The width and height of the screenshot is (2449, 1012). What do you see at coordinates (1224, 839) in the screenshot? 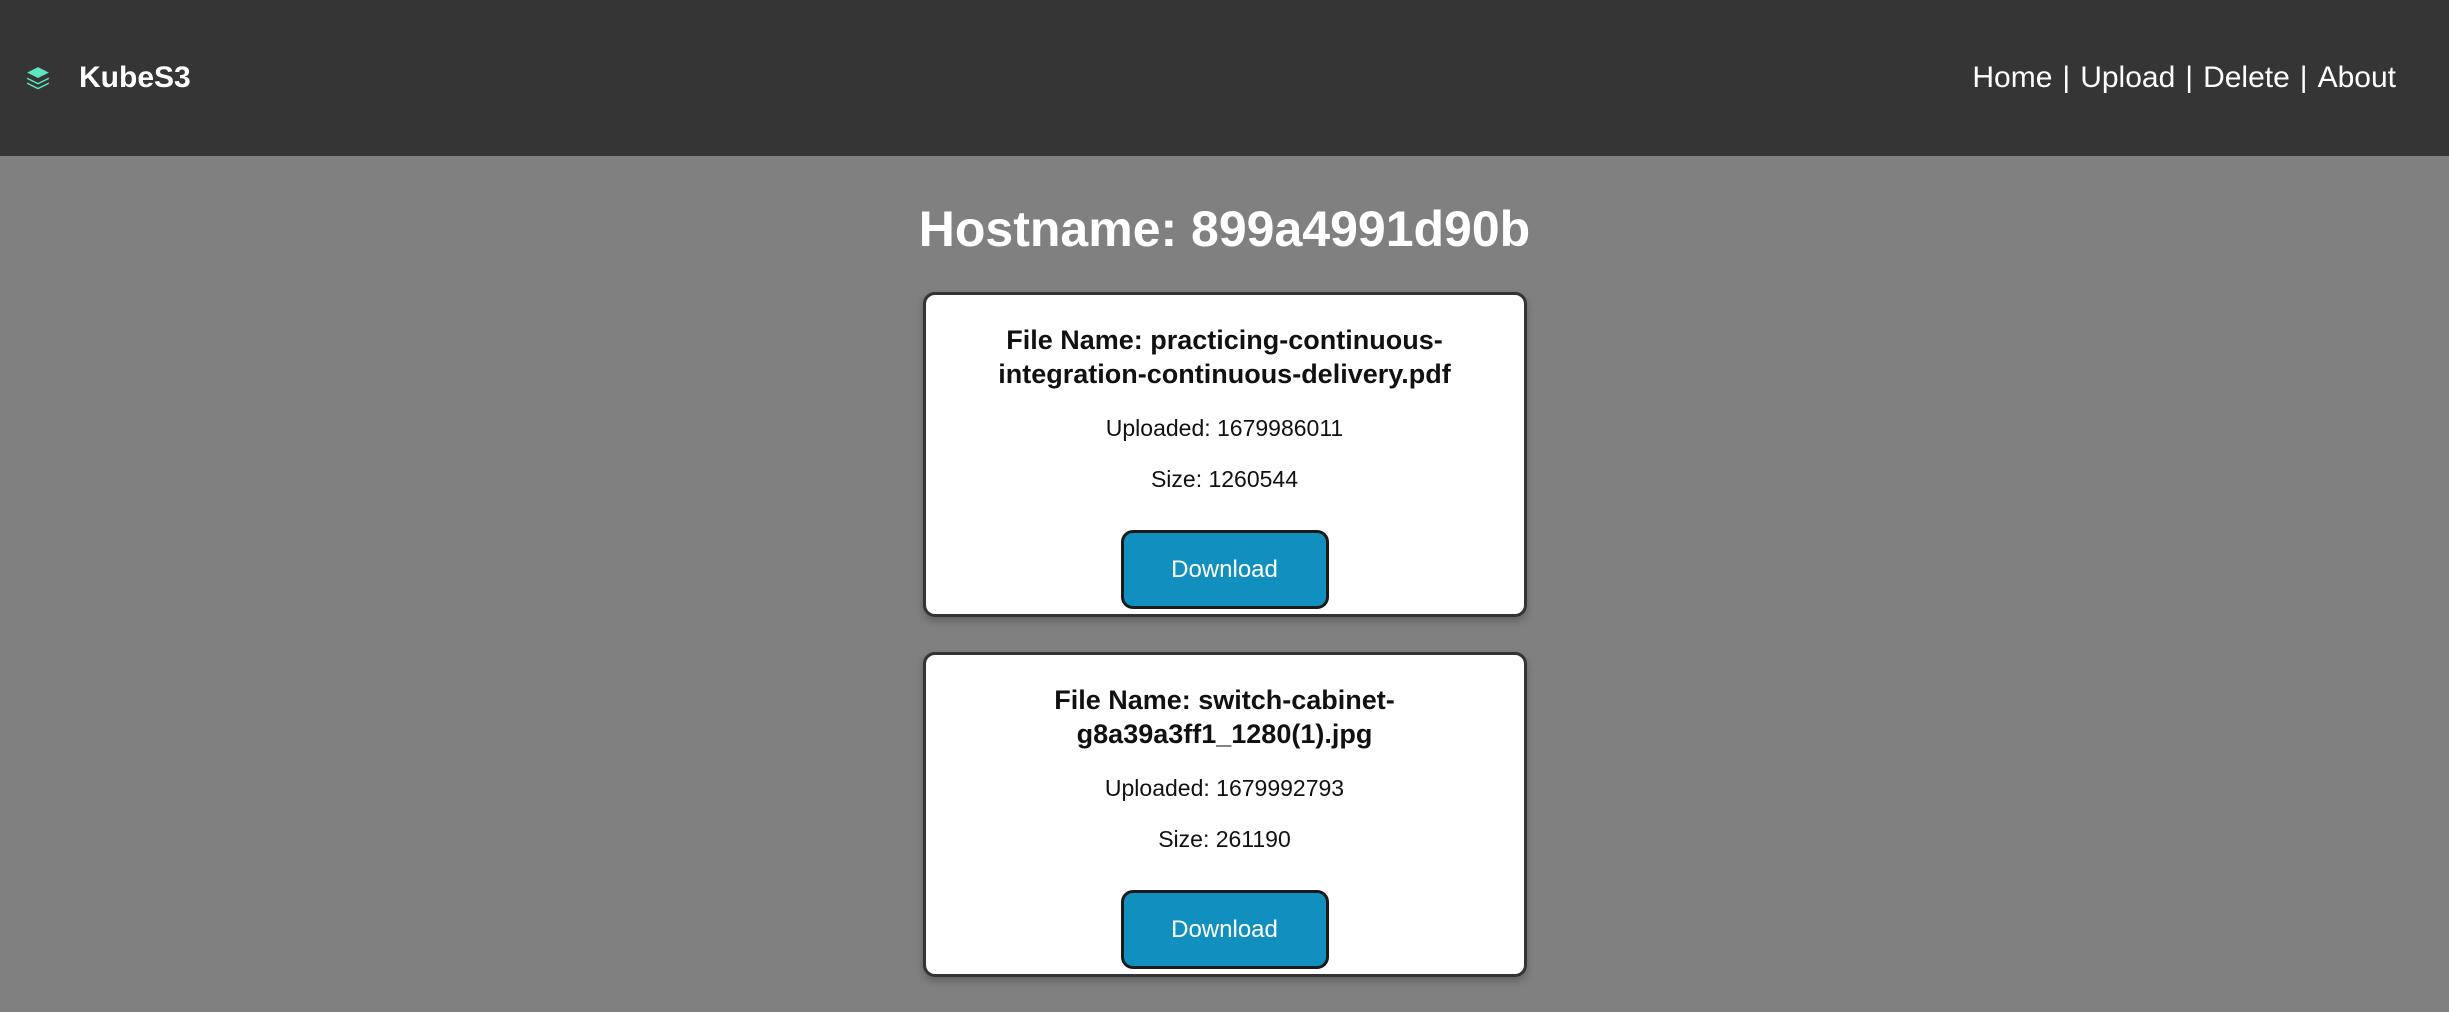
I see `file-size: Size: 261190` at bounding box center [1224, 839].